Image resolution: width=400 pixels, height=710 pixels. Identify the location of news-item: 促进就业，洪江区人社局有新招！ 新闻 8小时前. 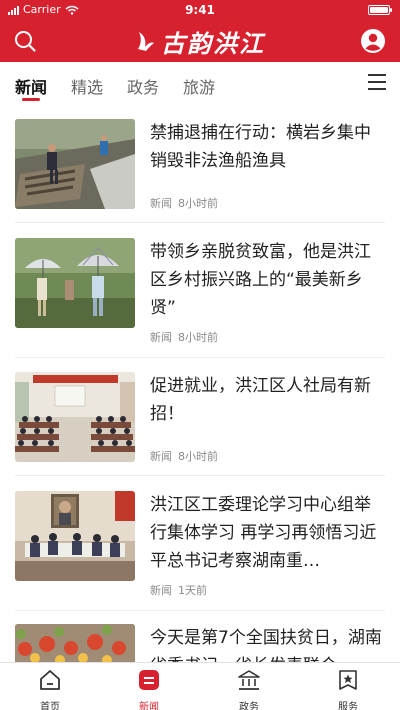
(200, 422).